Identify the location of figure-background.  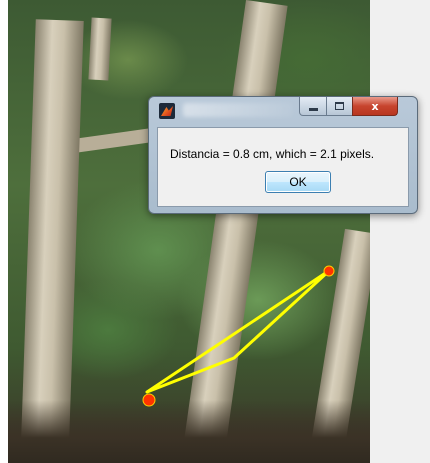
(400, 231).